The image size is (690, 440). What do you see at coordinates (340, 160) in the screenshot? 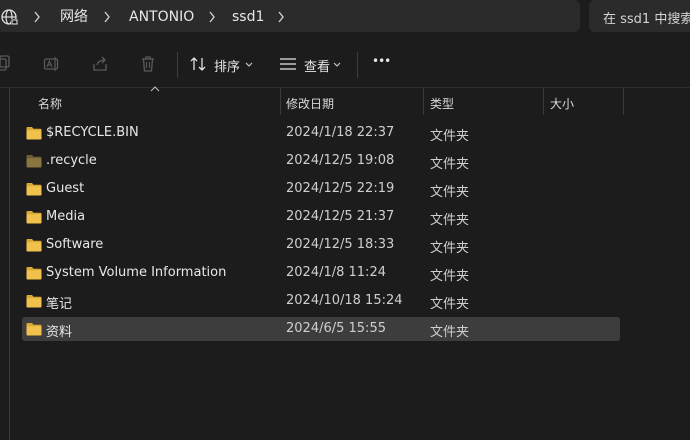
I see `file-modified-date: 2024/12/5 19:08` at bounding box center [340, 160].